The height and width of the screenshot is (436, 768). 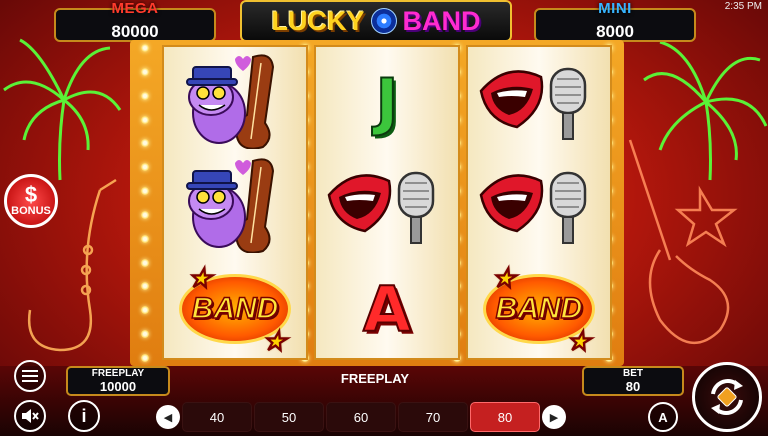 What do you see at coordinates (505, 417) in the screenshot?
I see `bet-option-selected: 80` at bounding box center [505, 417].